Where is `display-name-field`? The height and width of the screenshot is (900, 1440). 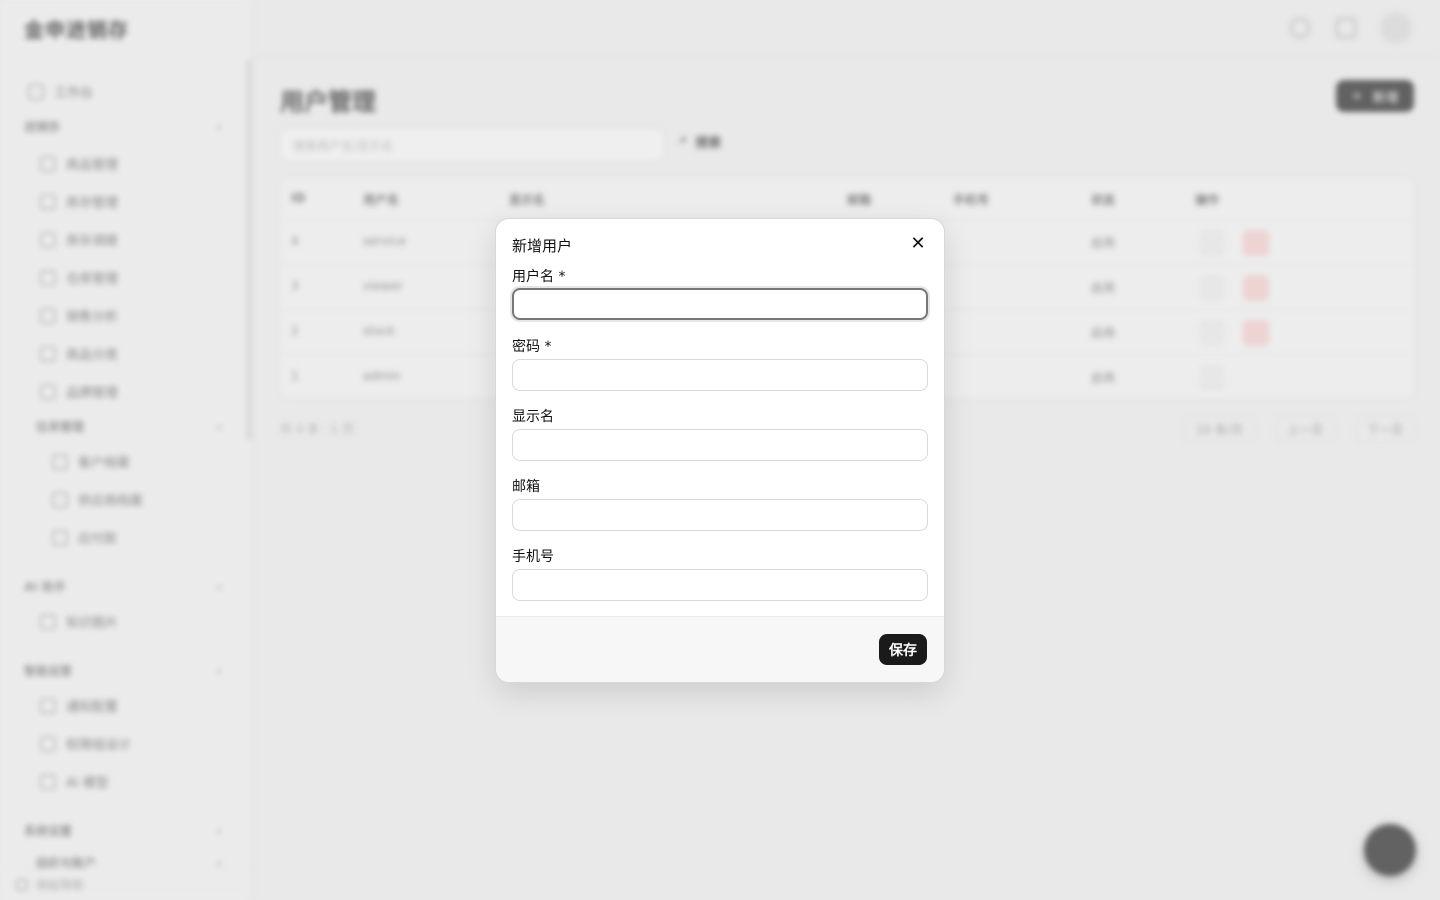
display-name-field is located at coordinates (720, 445).